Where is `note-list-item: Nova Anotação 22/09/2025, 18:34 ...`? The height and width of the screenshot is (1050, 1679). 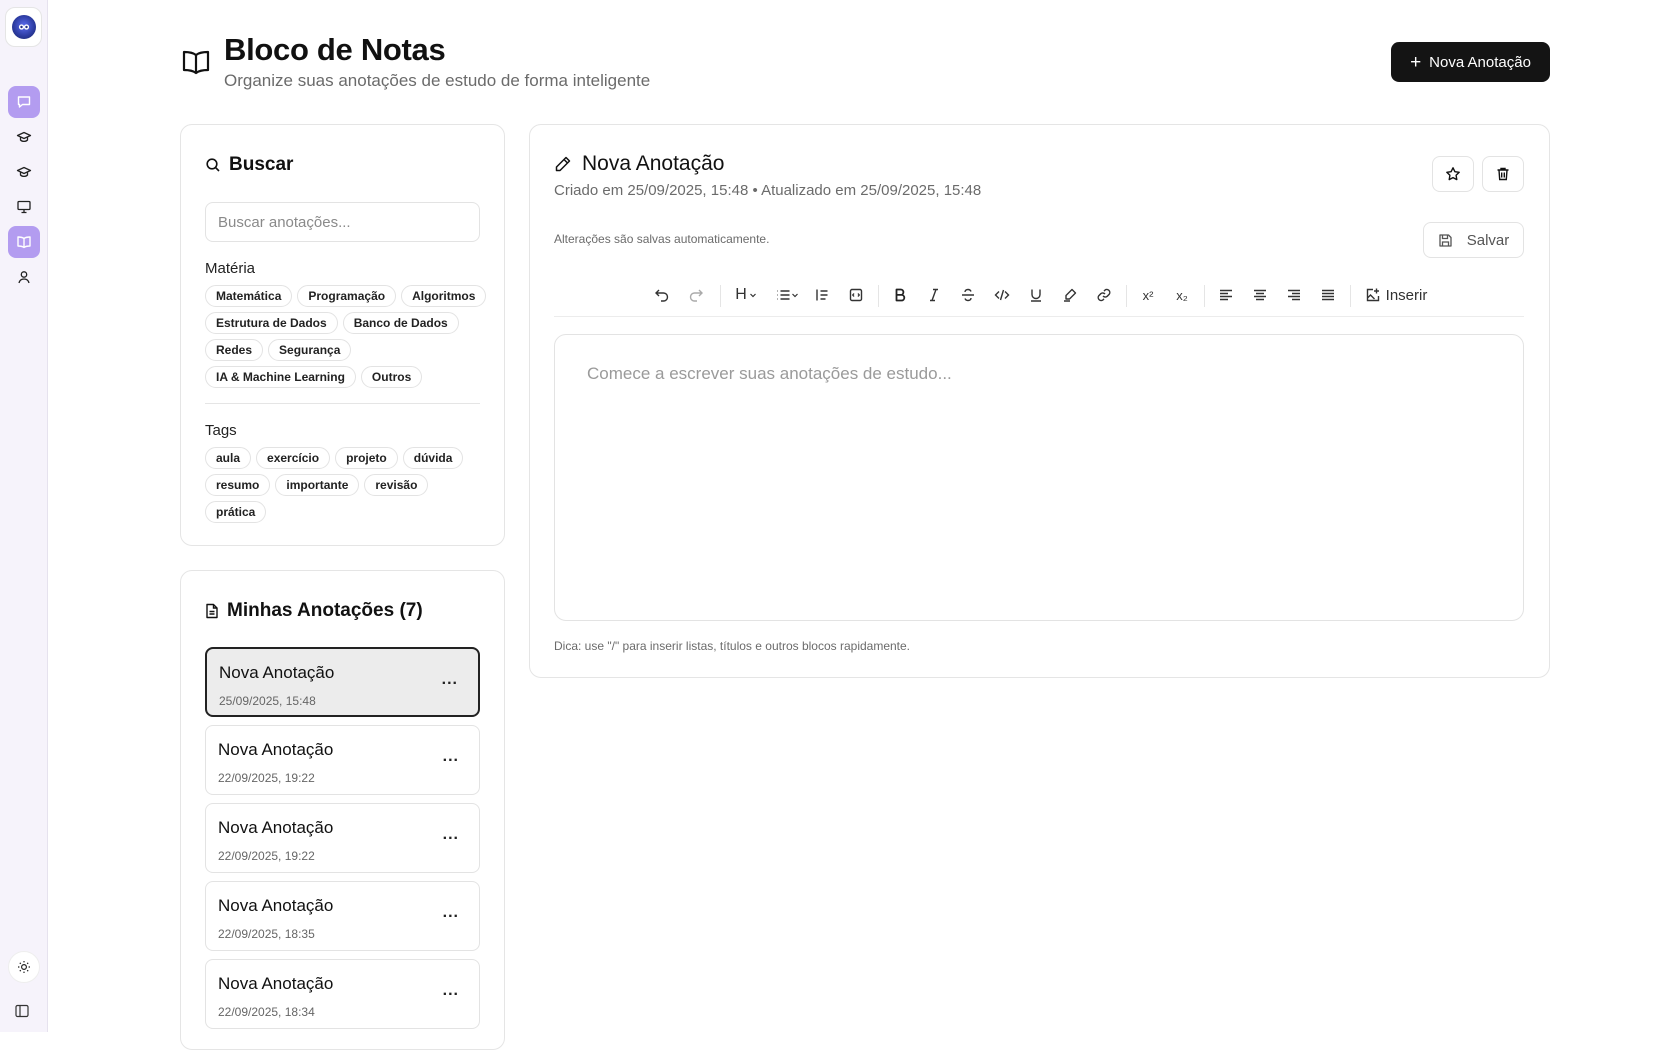 note-list-item: Nova Anotação 22/09/2025, 18:34 ... is located at coordinates (342, 994).